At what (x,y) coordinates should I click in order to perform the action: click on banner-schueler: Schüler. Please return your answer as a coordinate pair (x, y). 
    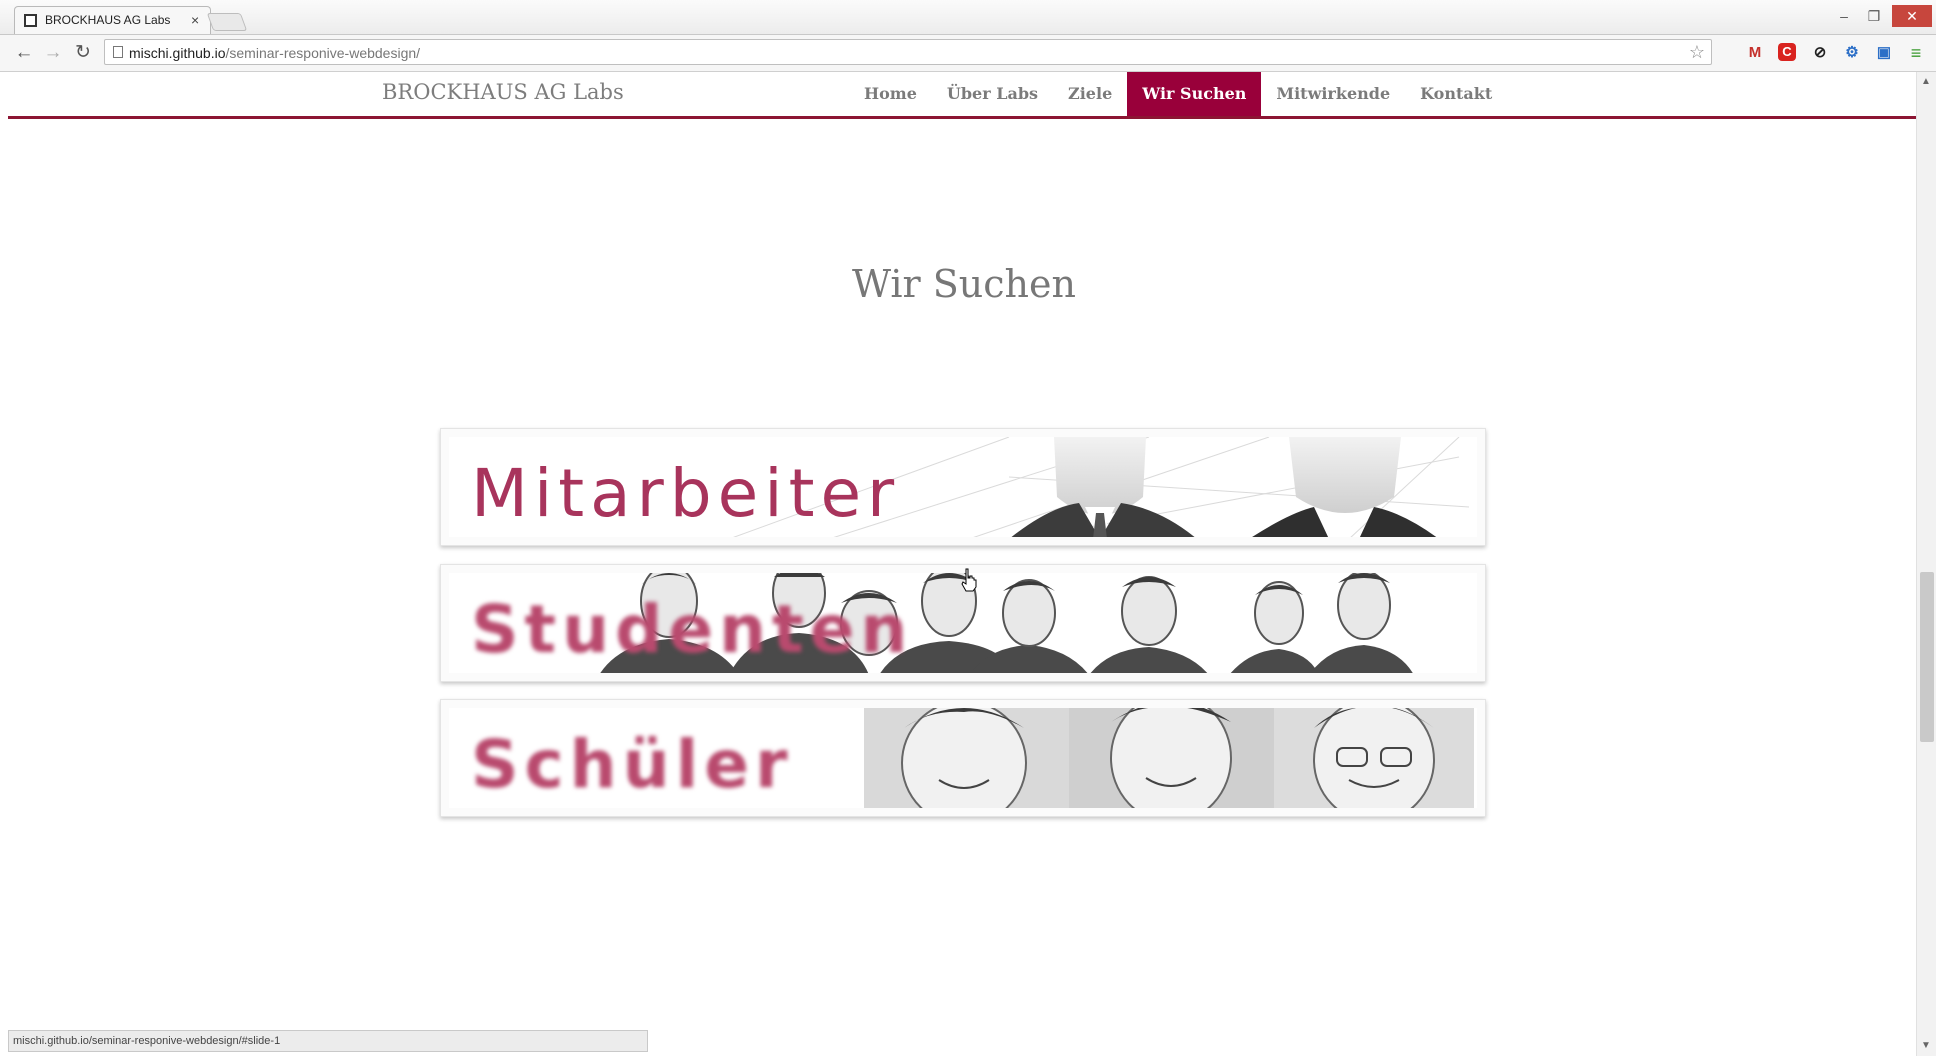
    Looking at the image, I should click on (963, 758).